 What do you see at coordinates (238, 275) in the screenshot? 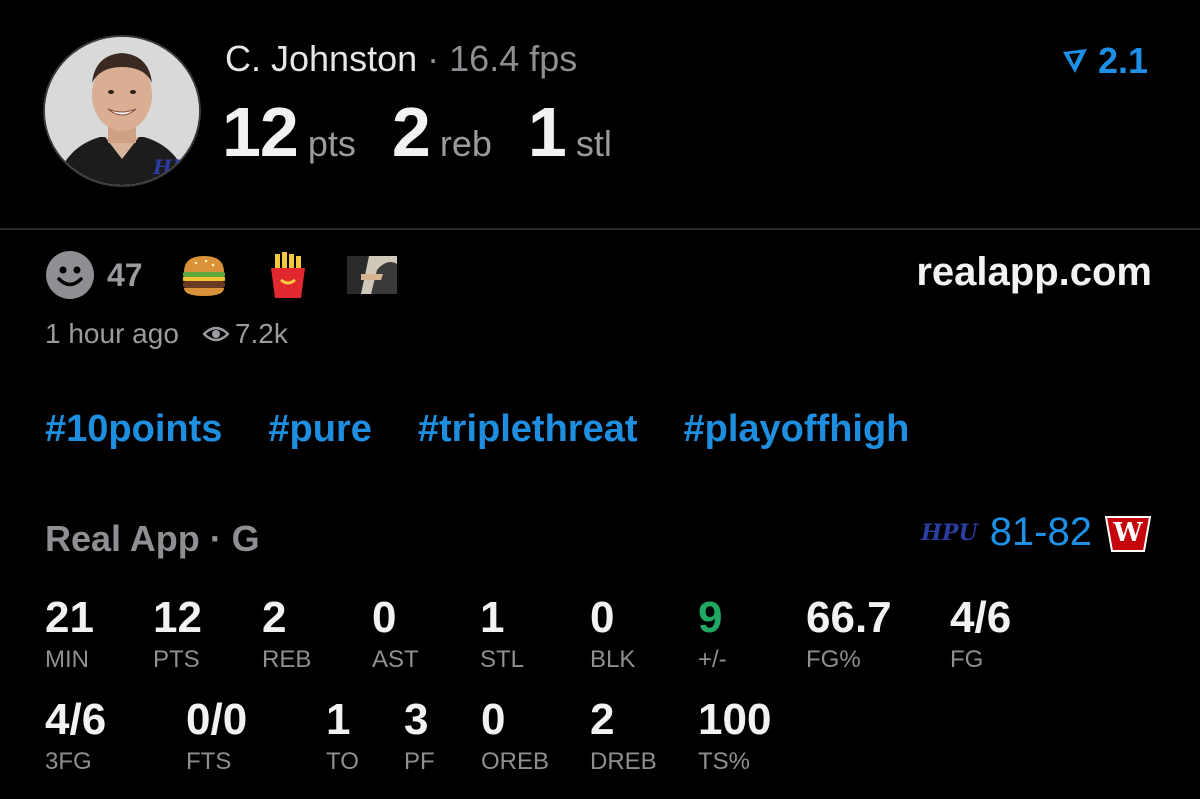
I see `reaction-row: 47` at bounding box center [238, 275].